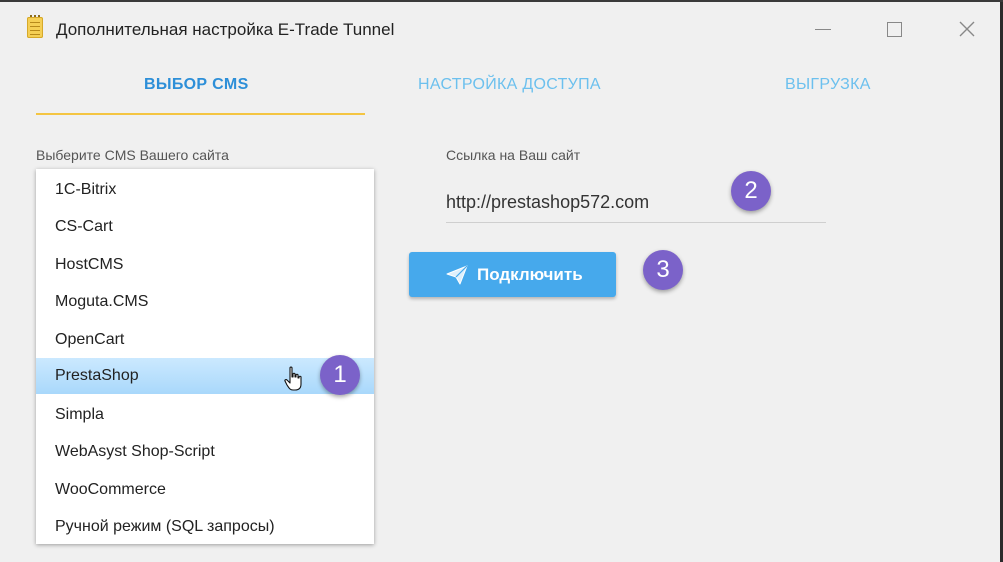 The height and width of the screenshot is (562, 1003). What do you see at coordinates (205, 265) in the screenshot?
I see `cms-option-hostcms: HostCMS` at bounding box center [205, 265].